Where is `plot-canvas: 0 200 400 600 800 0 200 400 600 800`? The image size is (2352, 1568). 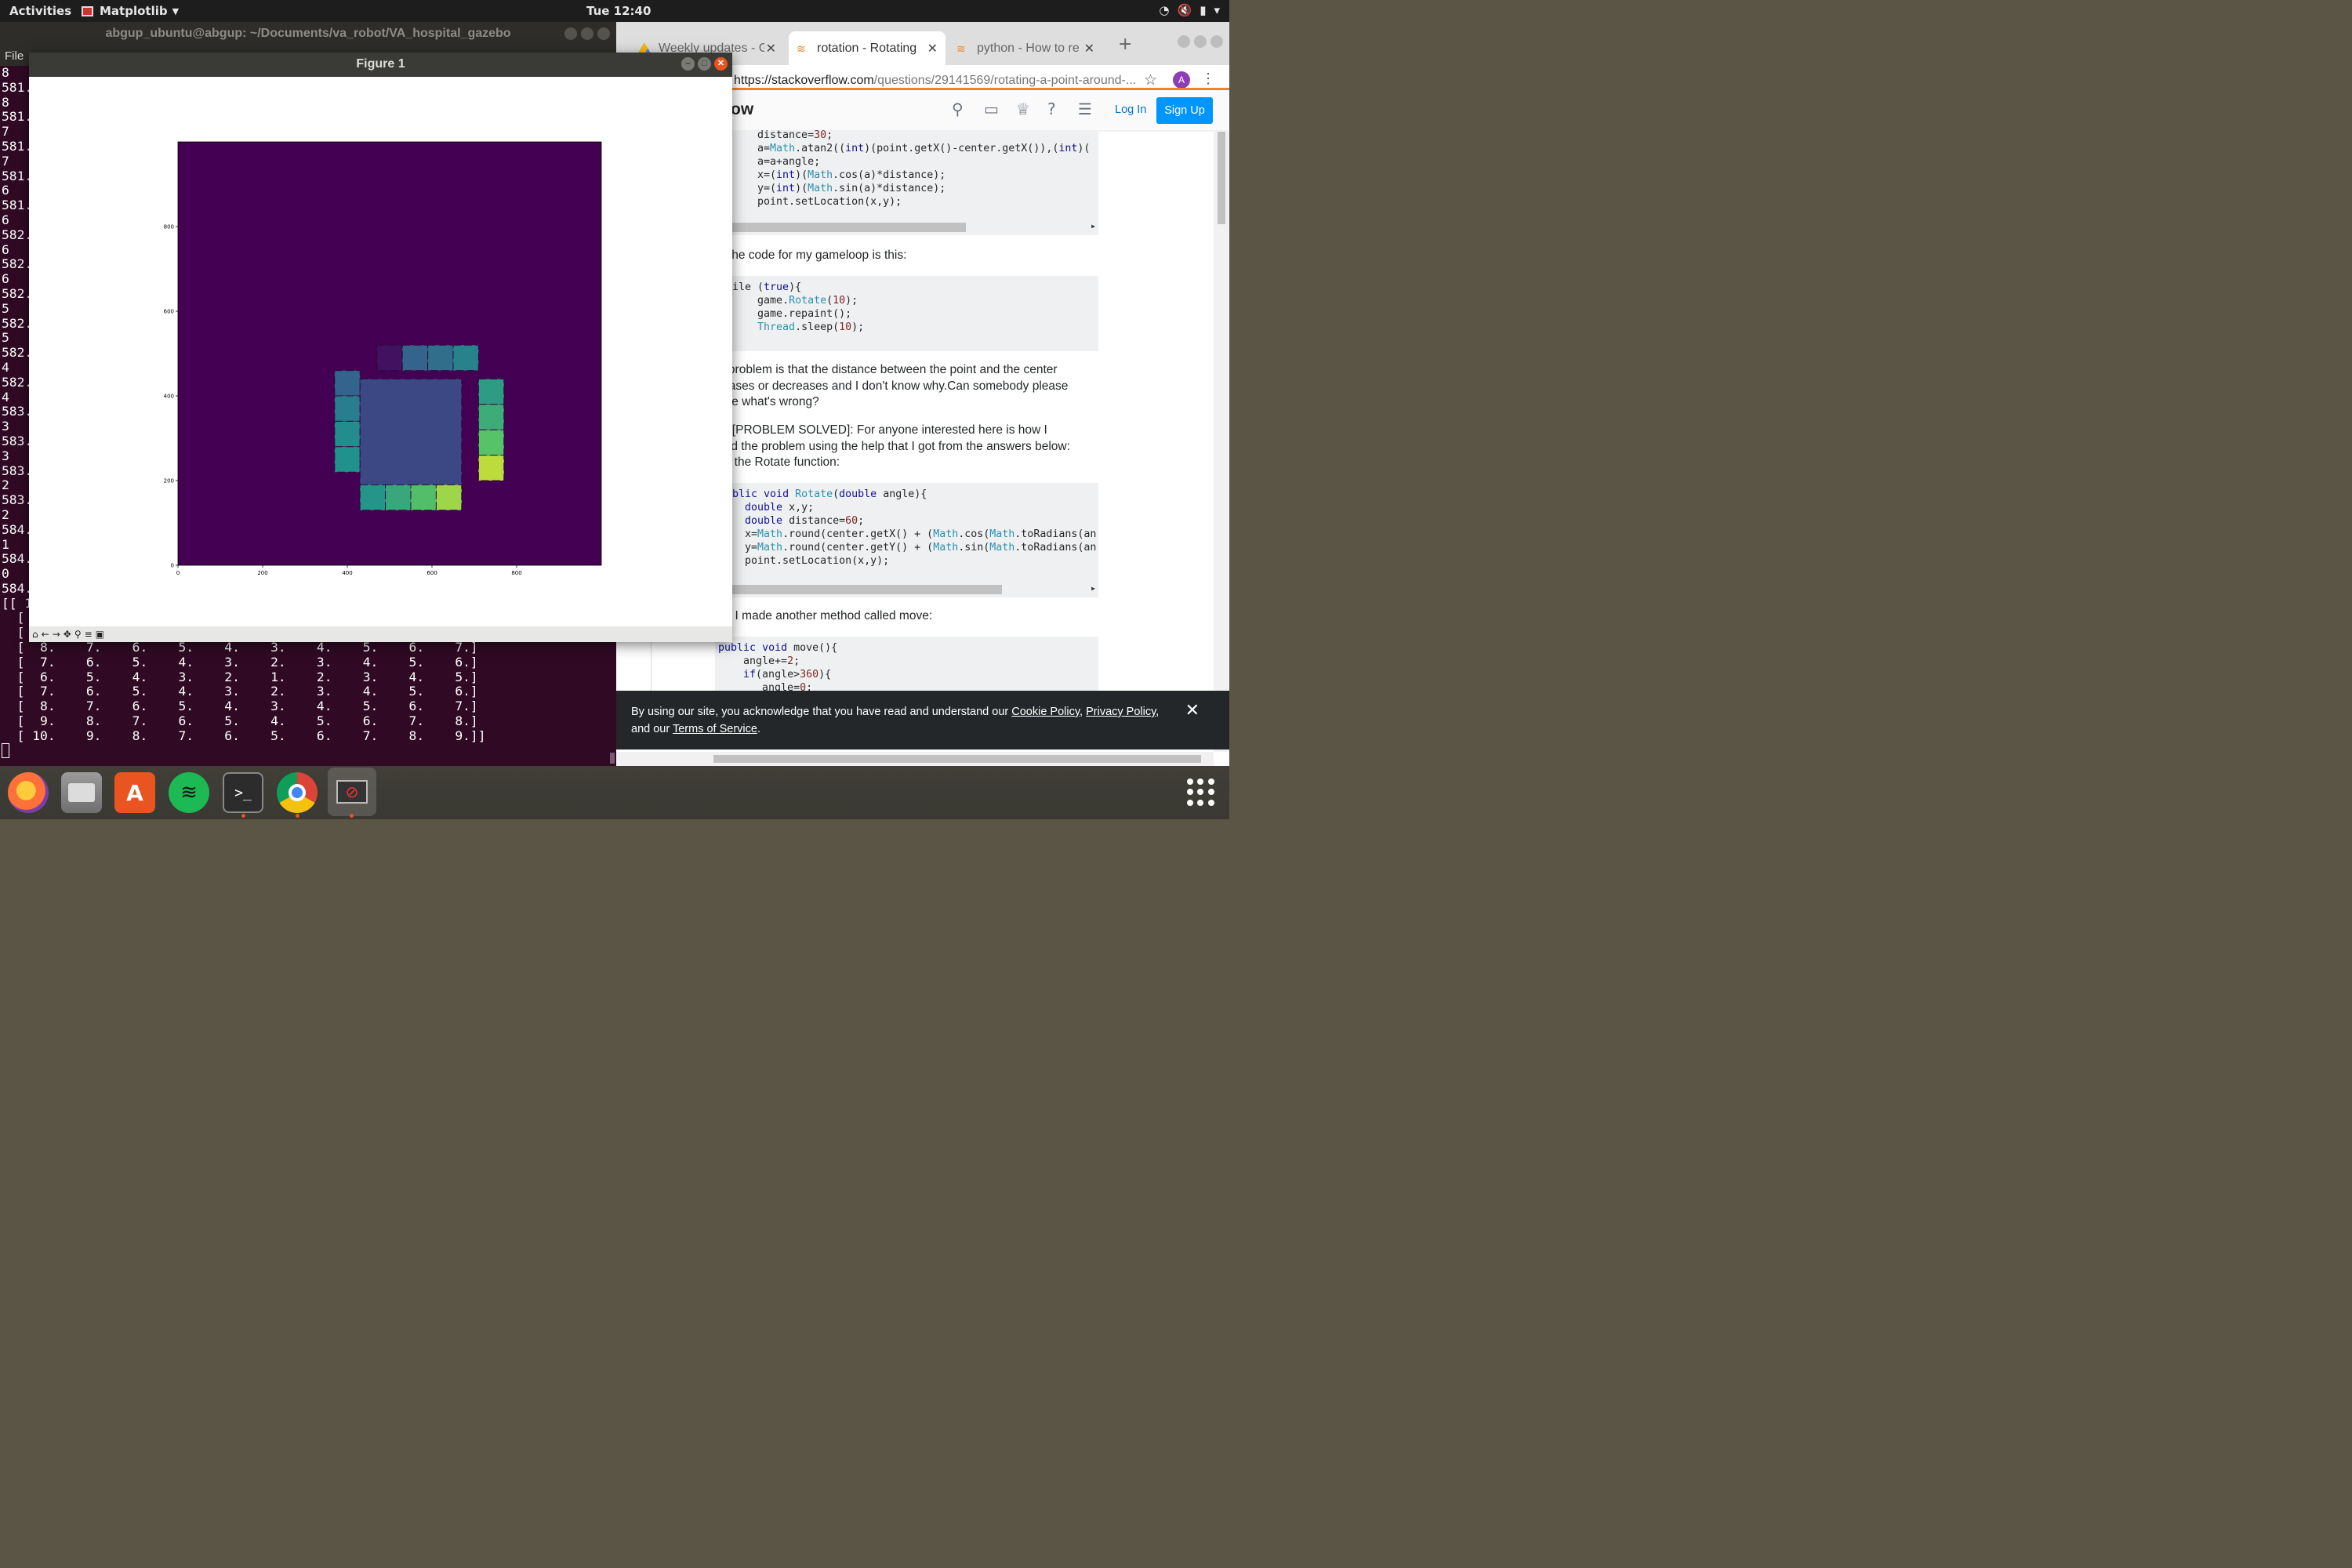
plot-canvas: 0 200 400 600 800 0 200 400 600 800 is located at coordinates (380, 351).